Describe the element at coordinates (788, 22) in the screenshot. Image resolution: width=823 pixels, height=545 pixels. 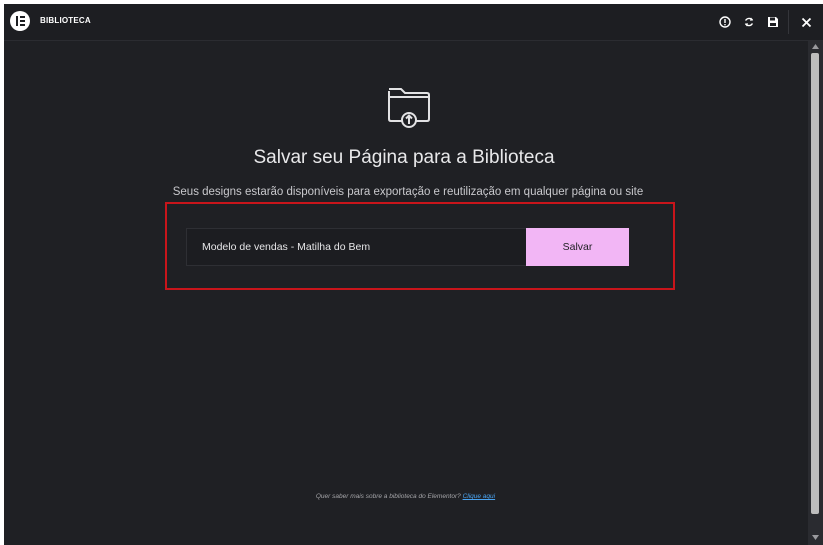
I see `header-divider` at that location.